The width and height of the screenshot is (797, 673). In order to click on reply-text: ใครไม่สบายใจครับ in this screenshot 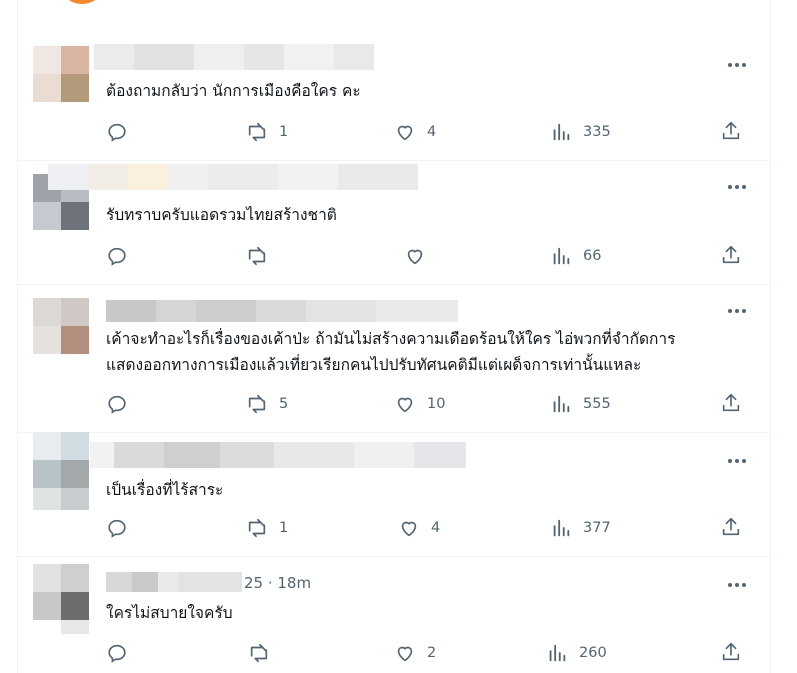, I will do `click(169, 613)`.